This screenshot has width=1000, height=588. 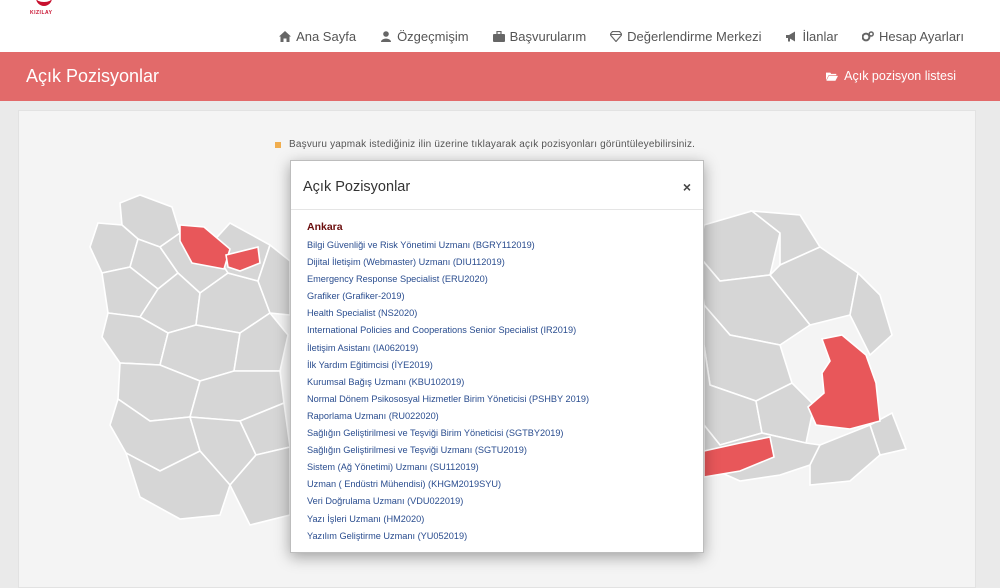 What do you see at coordinates (548, 36) in the screenshot?
I see `nav-applications-label: Başvurularım` at bounding box center [548, 36].